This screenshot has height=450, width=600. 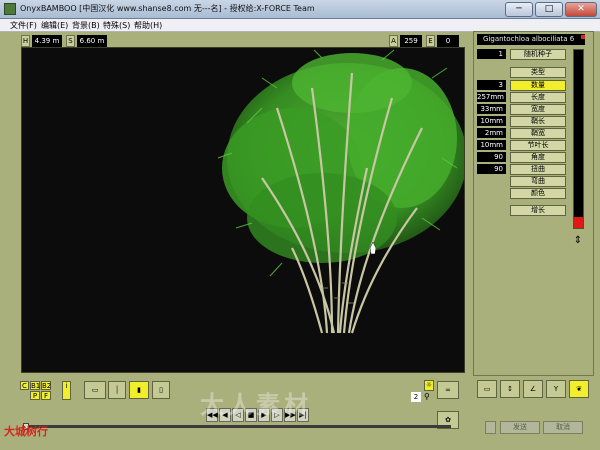 I want to click on species-color-swatch, so click(x=583, y=37).